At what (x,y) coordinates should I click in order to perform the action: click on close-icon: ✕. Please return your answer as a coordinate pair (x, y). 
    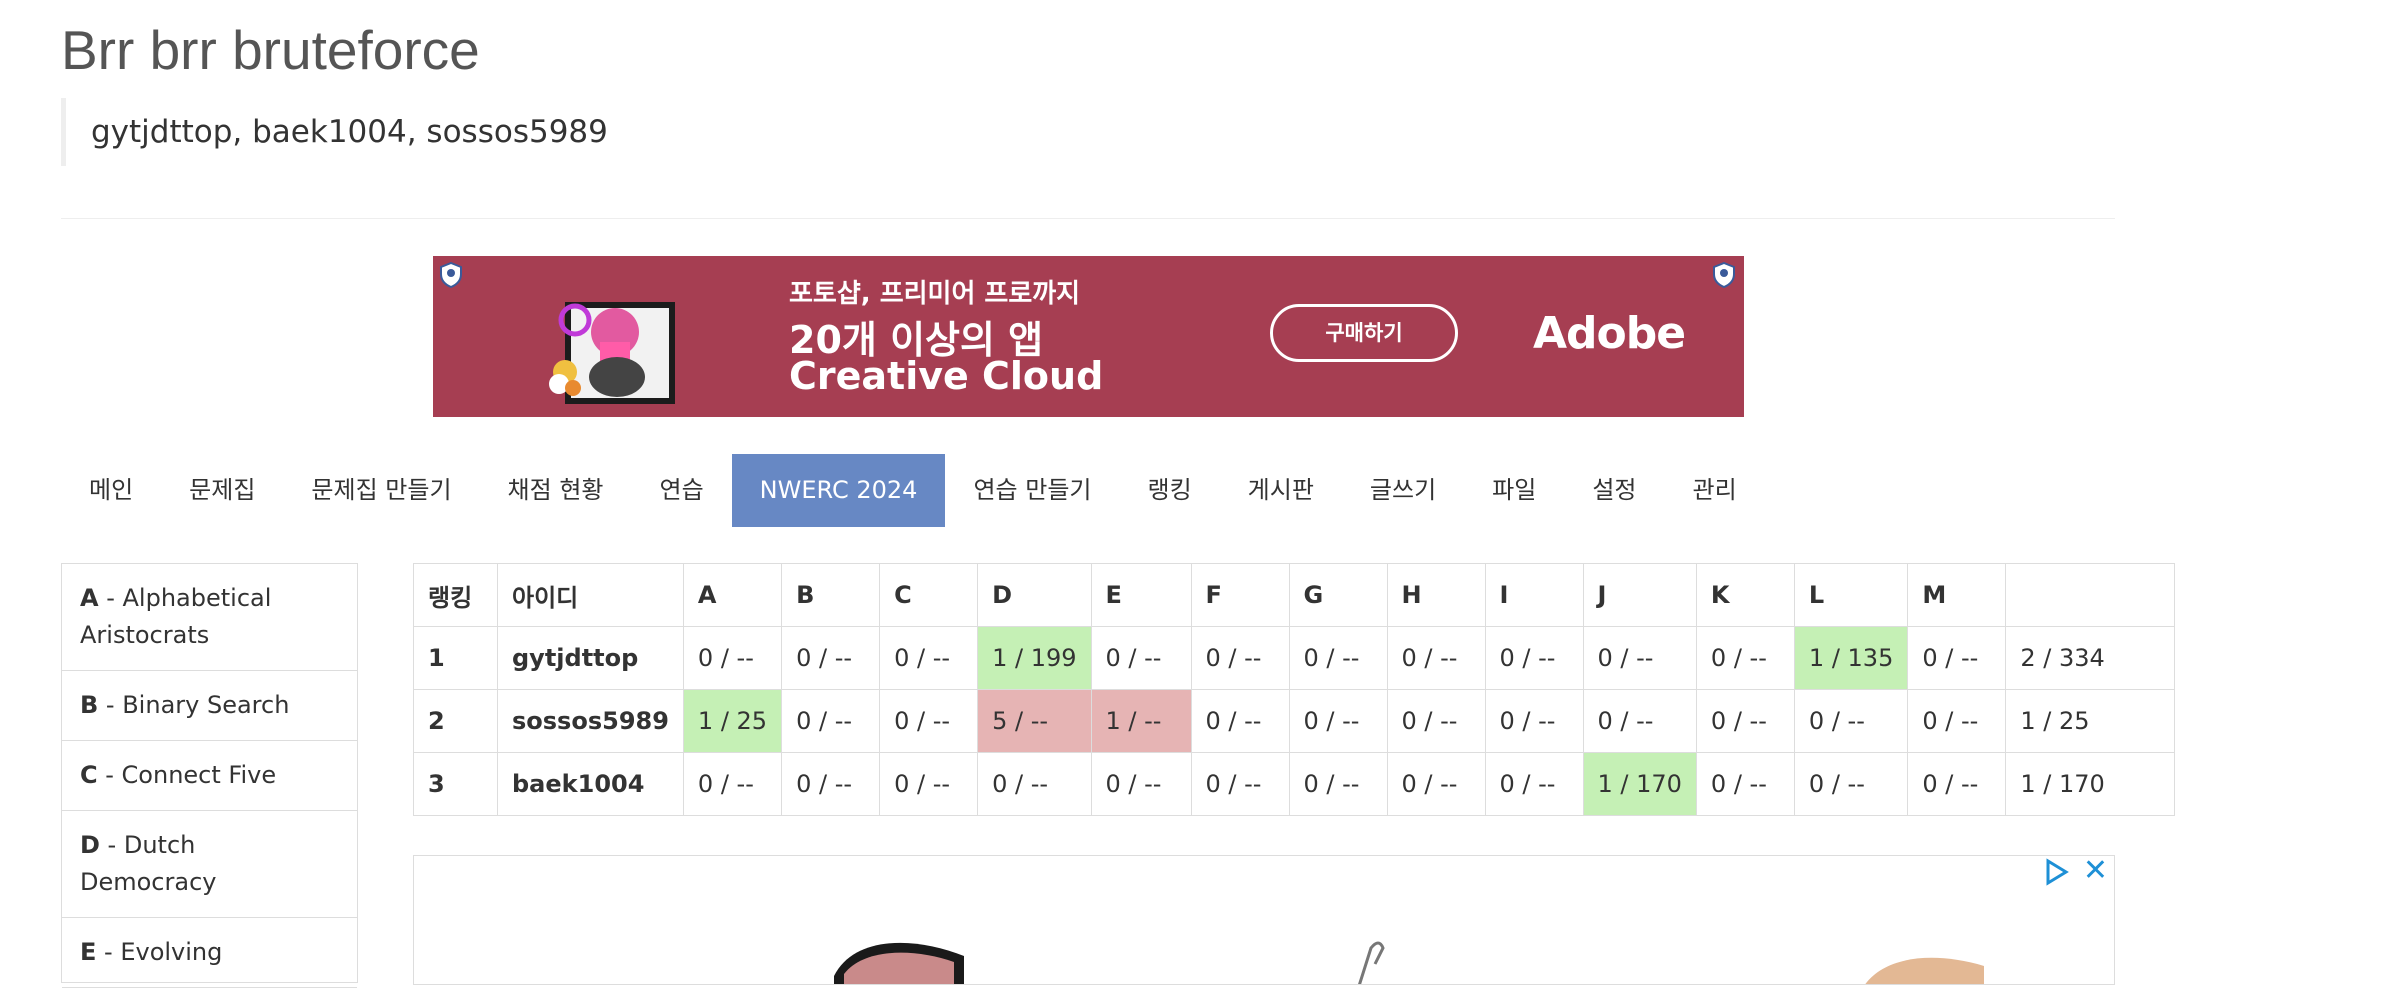
    Looking at the image, I should click on (2095, 871).